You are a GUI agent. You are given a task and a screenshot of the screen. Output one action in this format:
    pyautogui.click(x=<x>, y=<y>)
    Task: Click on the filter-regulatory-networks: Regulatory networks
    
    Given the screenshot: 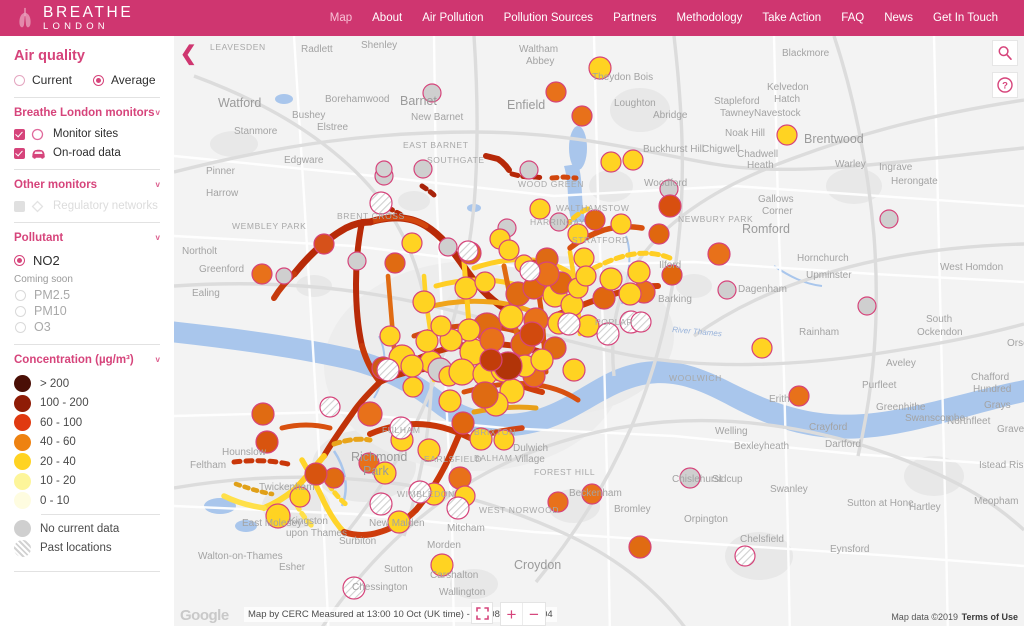 What is the action you would take?
    pyautogui.click(x=87, y=206)
    